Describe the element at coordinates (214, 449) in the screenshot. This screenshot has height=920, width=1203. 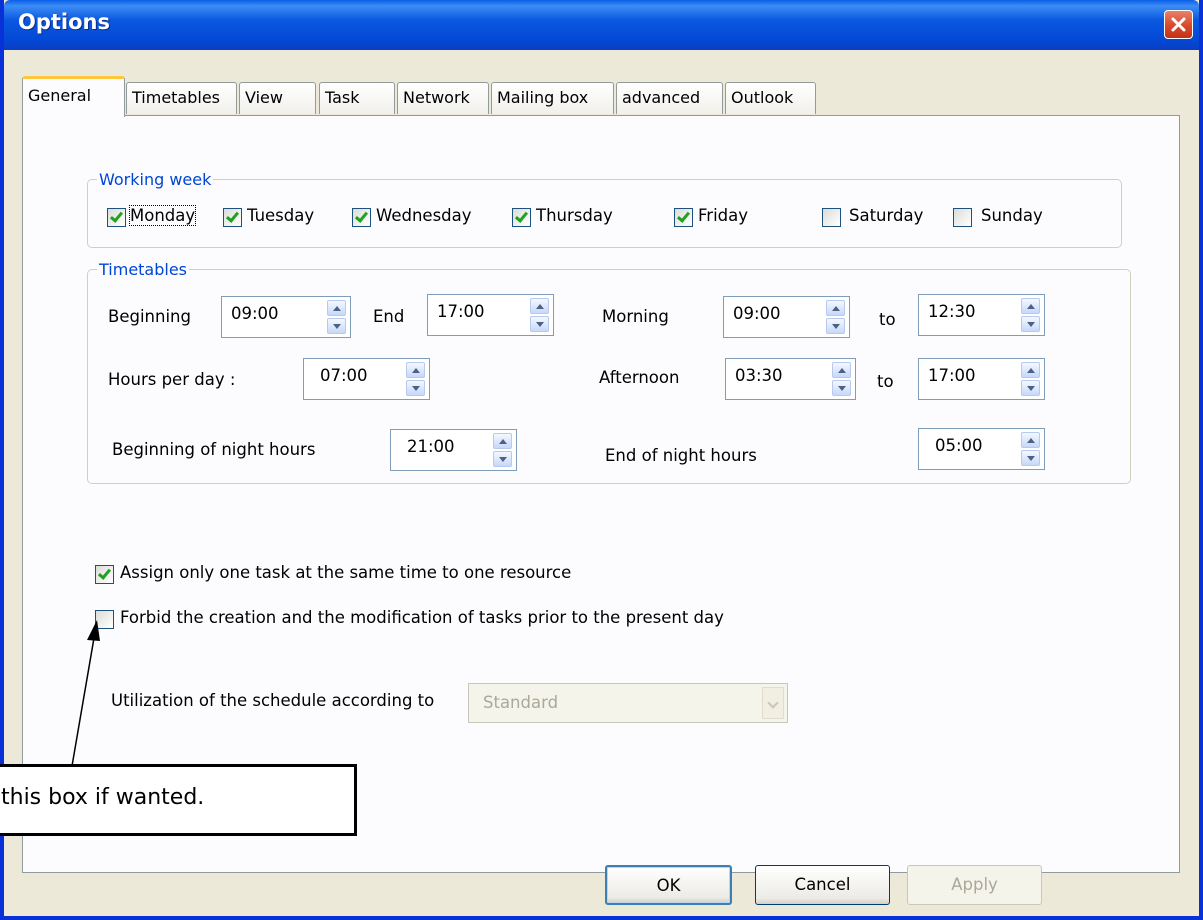
I see `night-begin-label: Beginning of night hours` at that location.